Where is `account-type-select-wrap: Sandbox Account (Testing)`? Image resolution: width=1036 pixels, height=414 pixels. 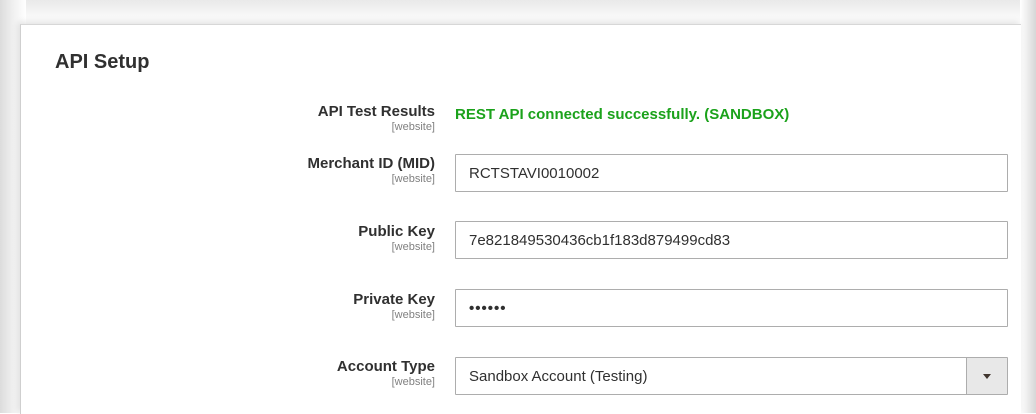
account-type-select-wrap: Sandbox Account (Testing) is located at coordinates (731, 376).